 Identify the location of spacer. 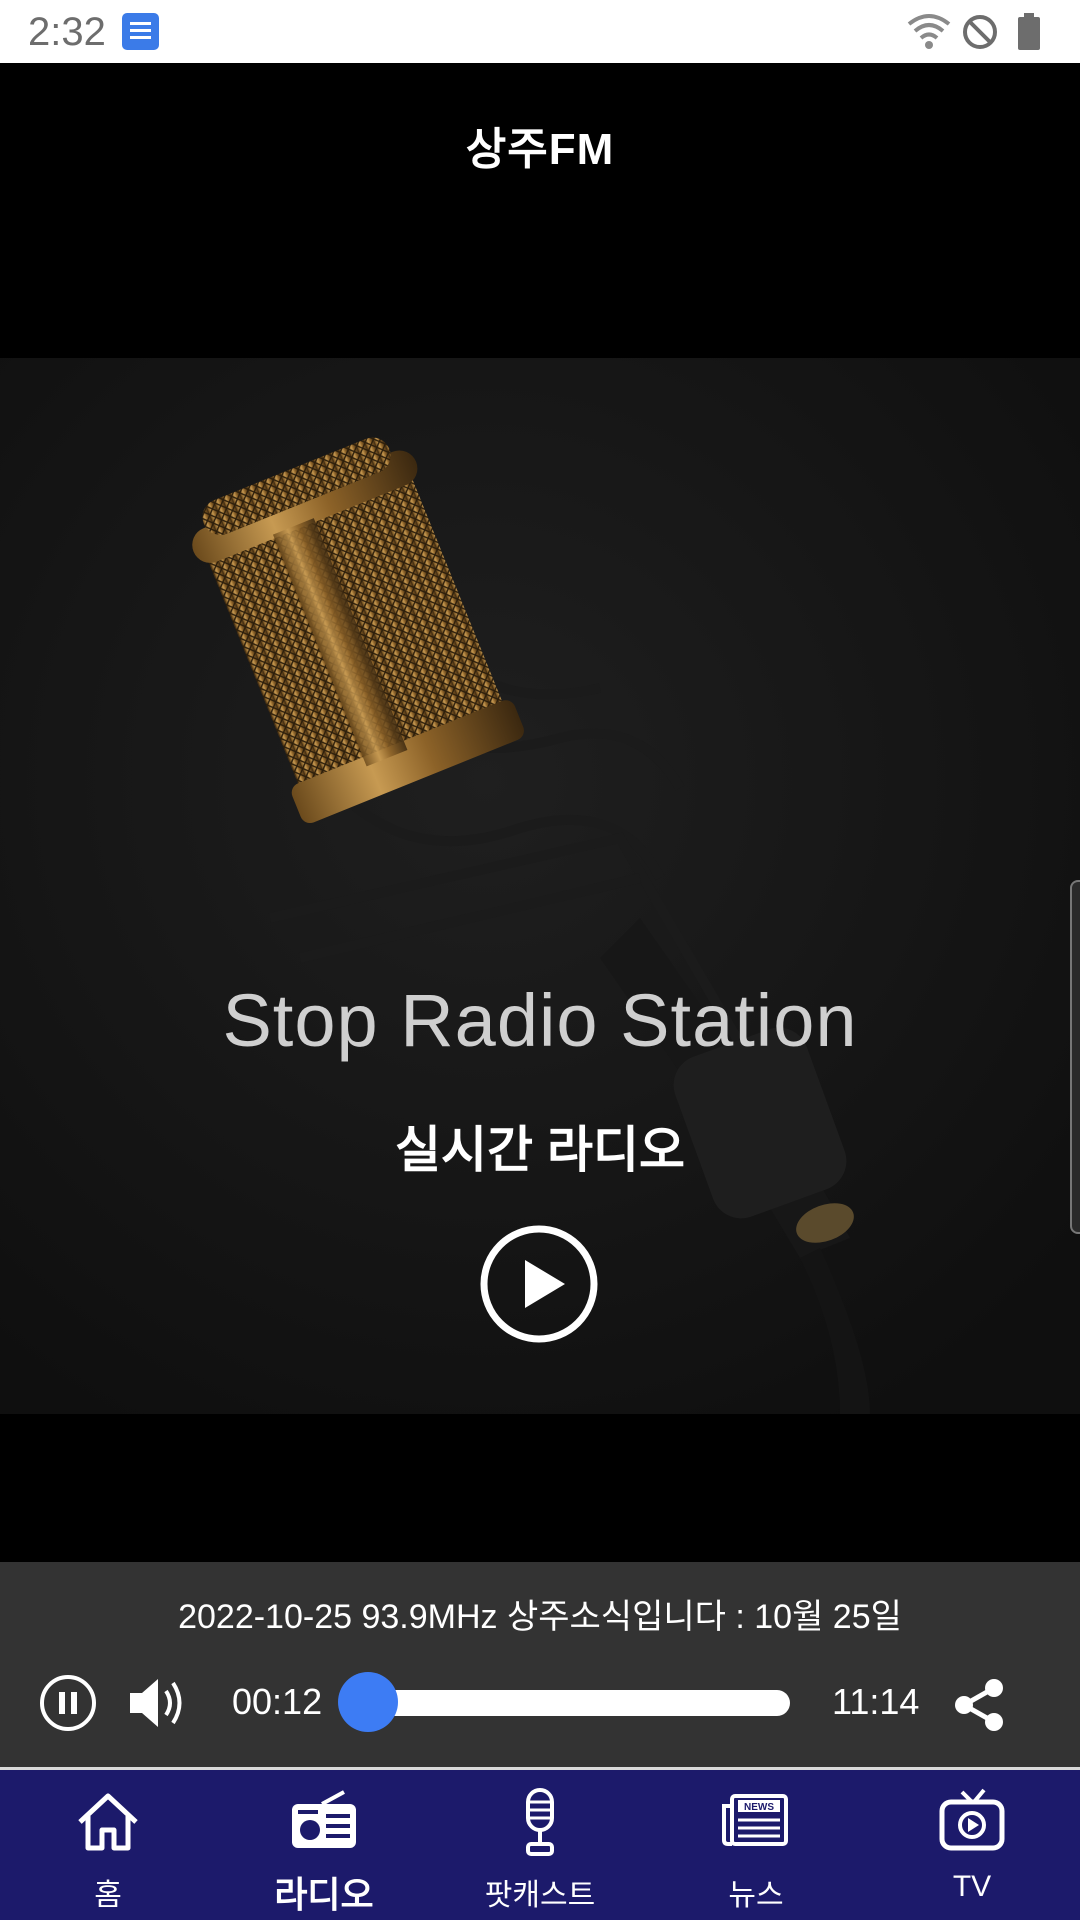
(540, 1488).